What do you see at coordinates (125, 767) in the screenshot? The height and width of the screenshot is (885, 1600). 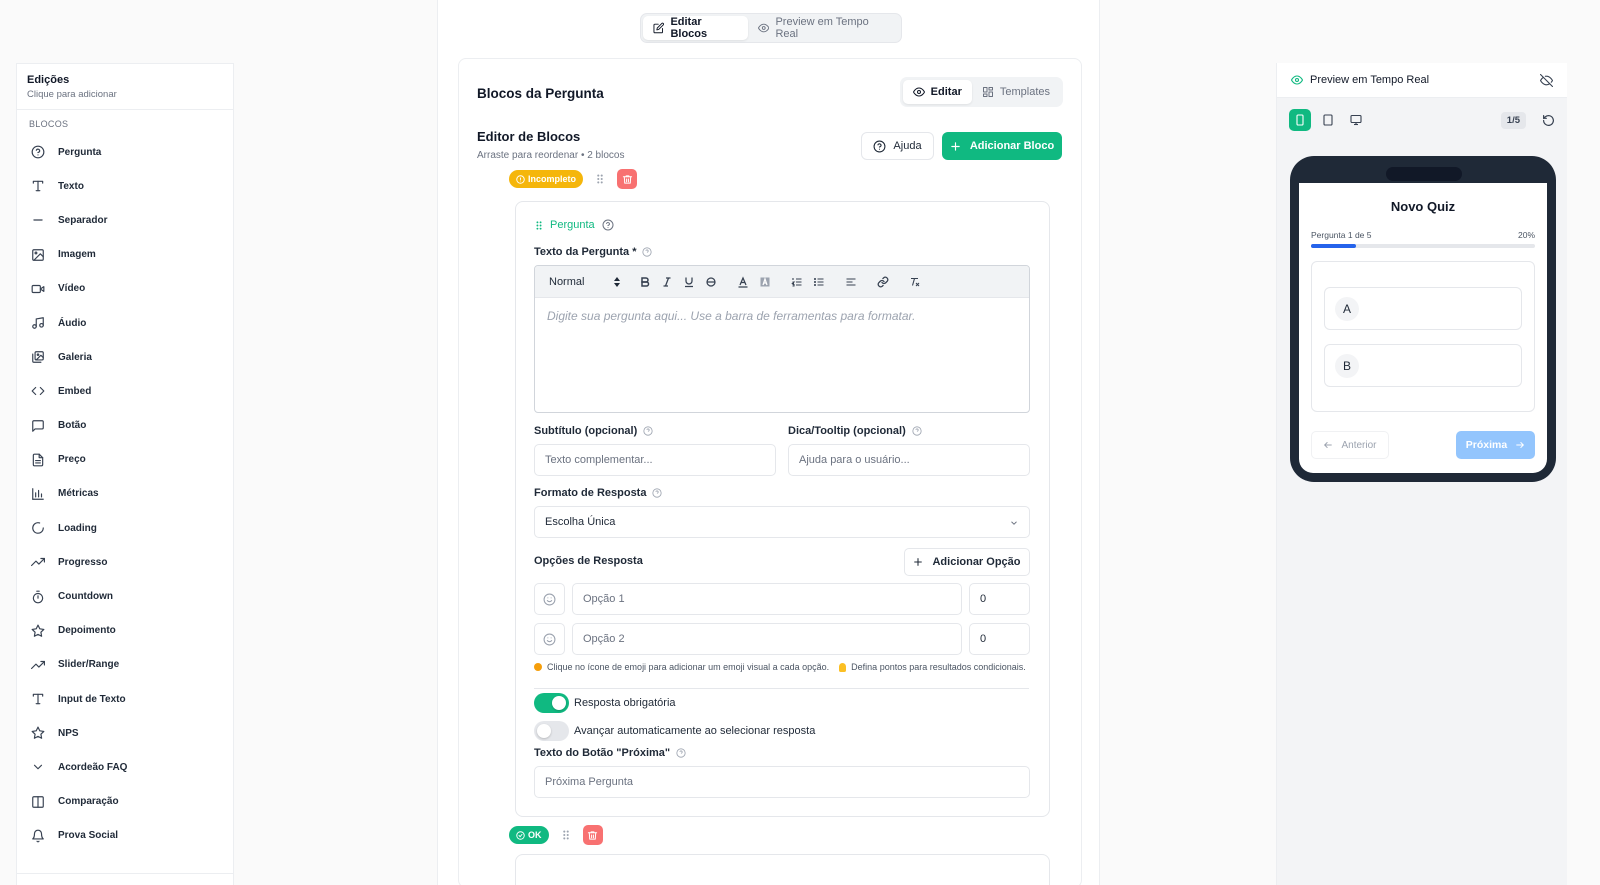 I see `sidebar-item-acordeão-faq: Acordeão FAQ` at bounding box center [125, 767].